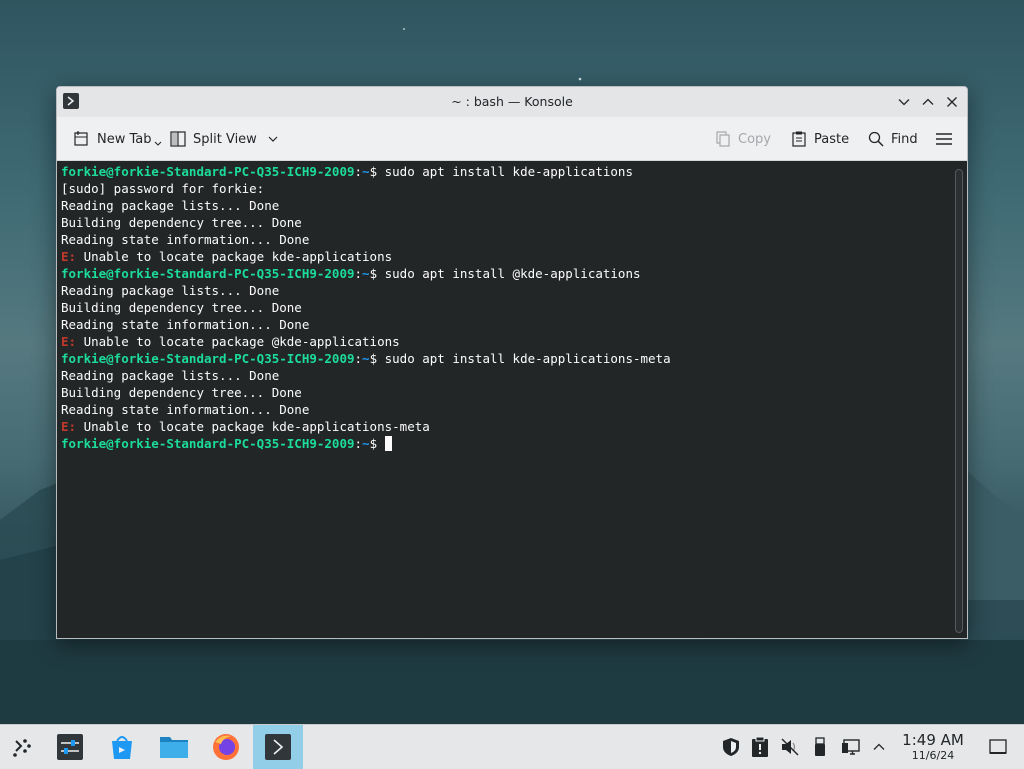 The image size is (1024, 769). What do you see at coordinates (512, 746) in the screenshot?
I see `taskbar: 1:49 AM 11/6/24` at bounding box center [512, 746].